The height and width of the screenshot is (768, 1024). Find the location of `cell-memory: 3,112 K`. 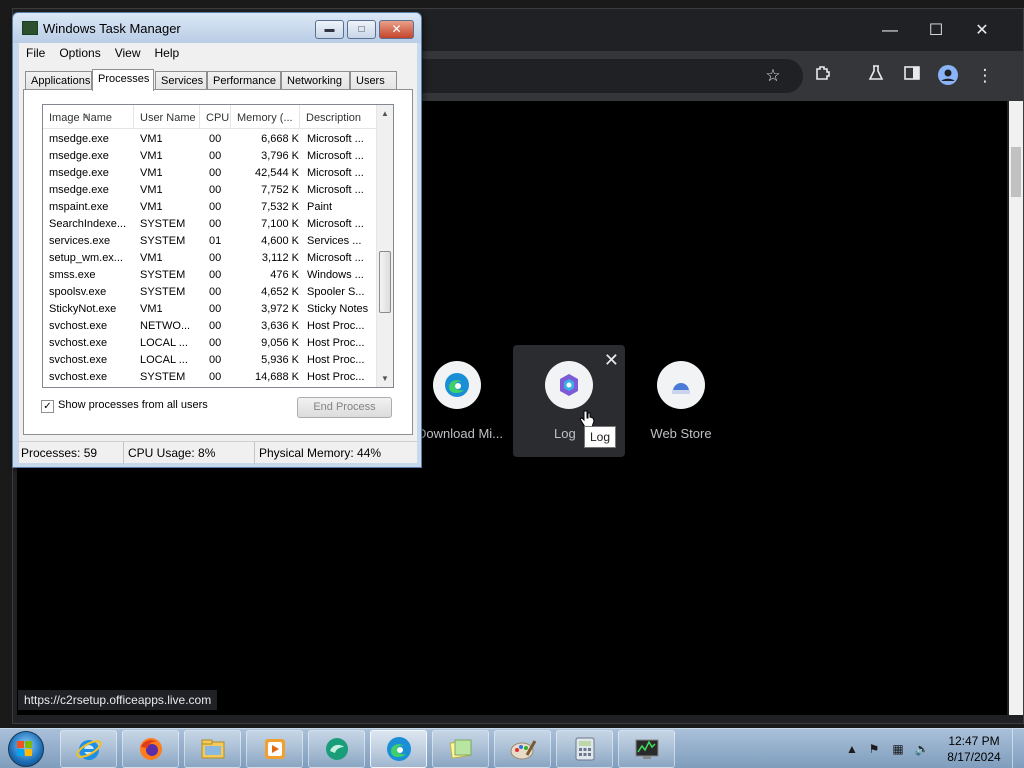

cell-memory: 3,112 K is located at coordinates (280, 258).